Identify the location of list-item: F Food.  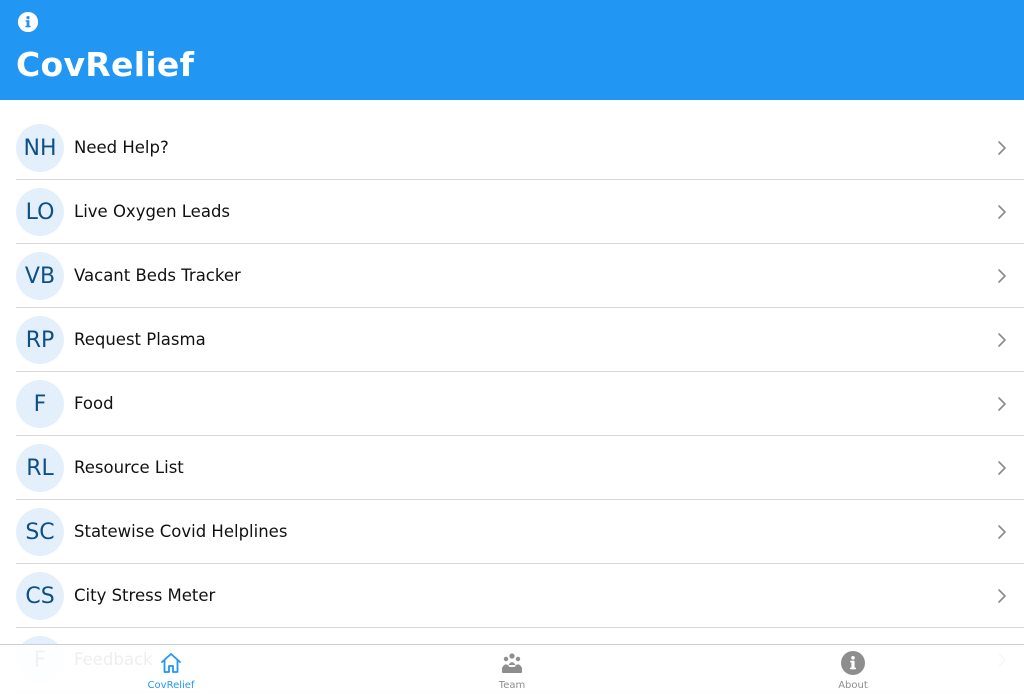
(520, 404).